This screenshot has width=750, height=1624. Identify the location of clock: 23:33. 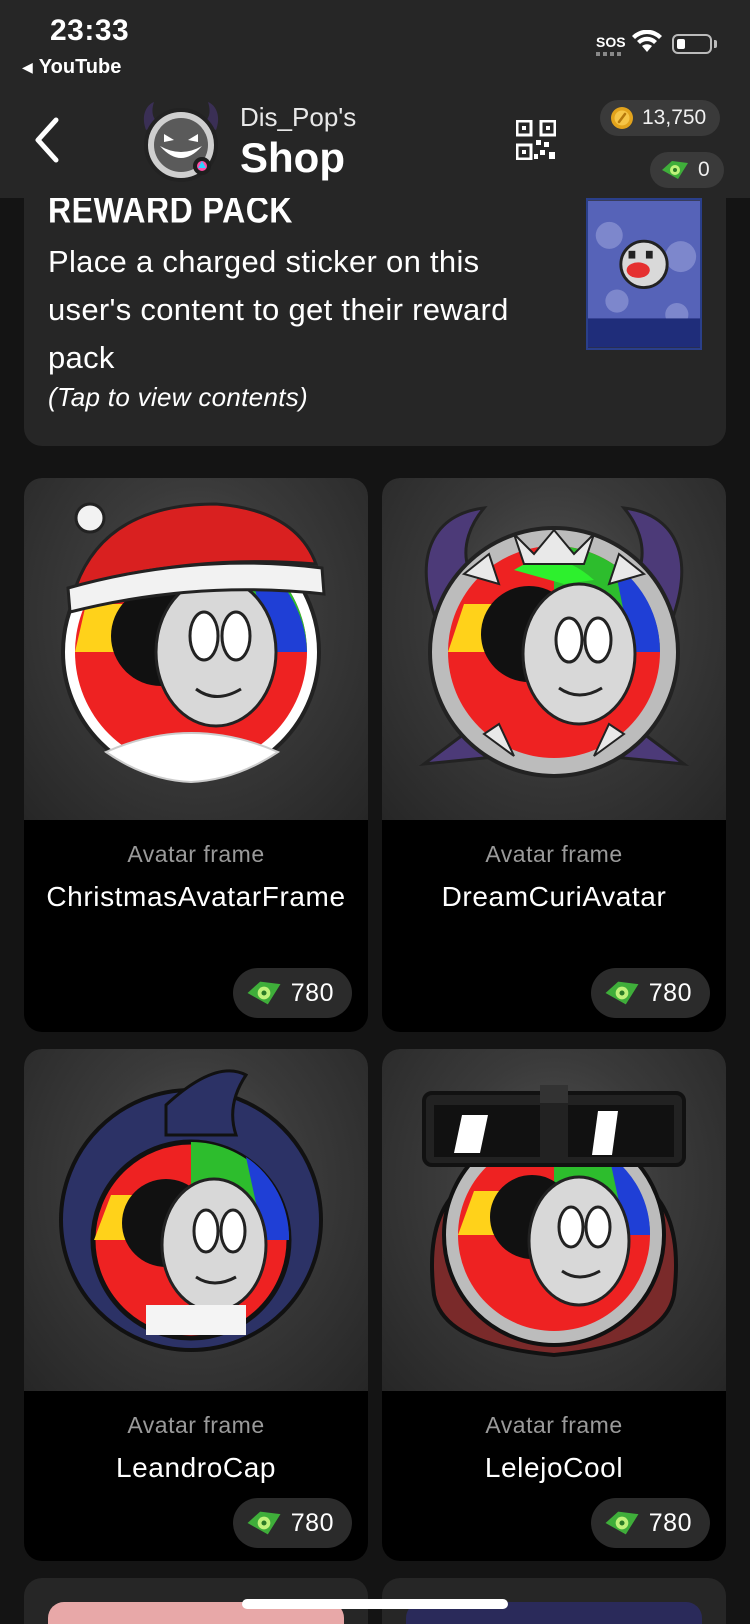
(90, 30).